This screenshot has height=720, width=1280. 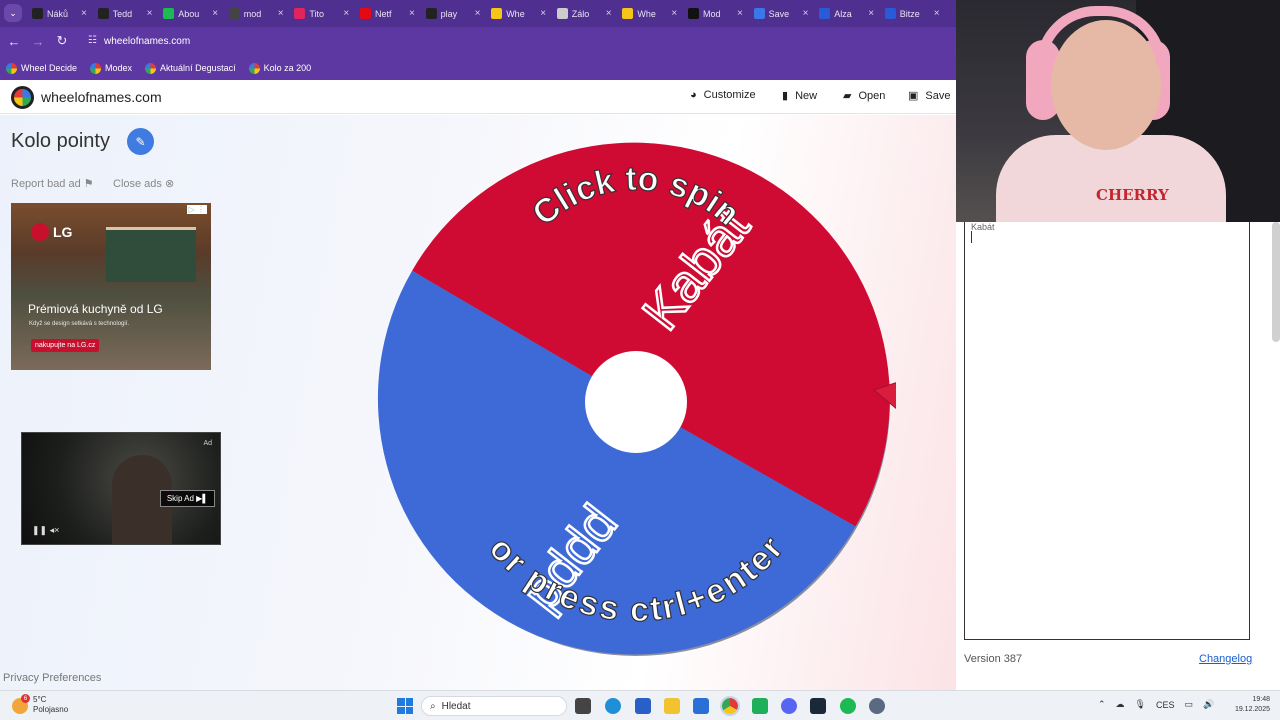 I want to click on file-explorer-icon, so click(x=672, y=706).